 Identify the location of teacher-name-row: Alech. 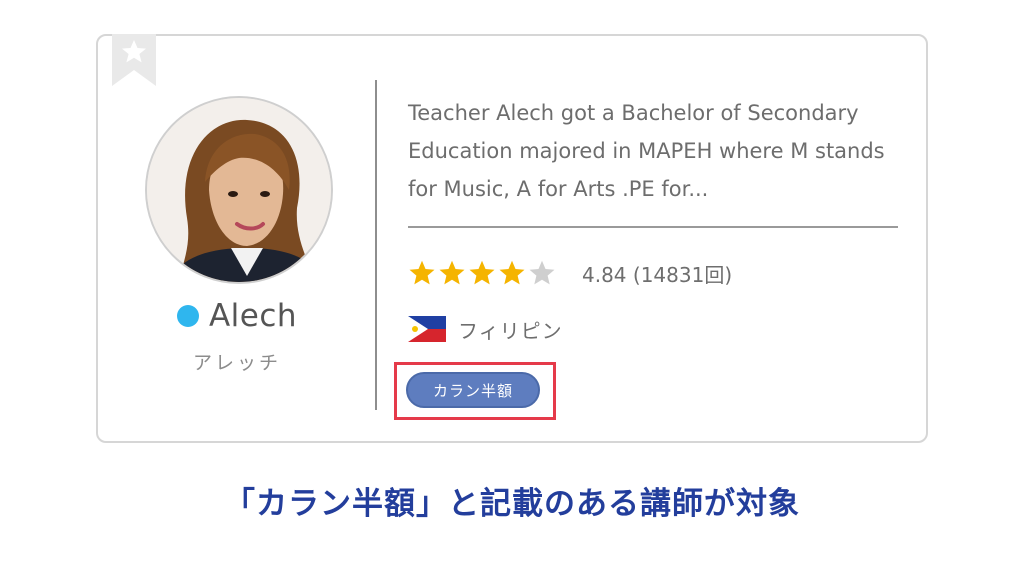
(237, 316).